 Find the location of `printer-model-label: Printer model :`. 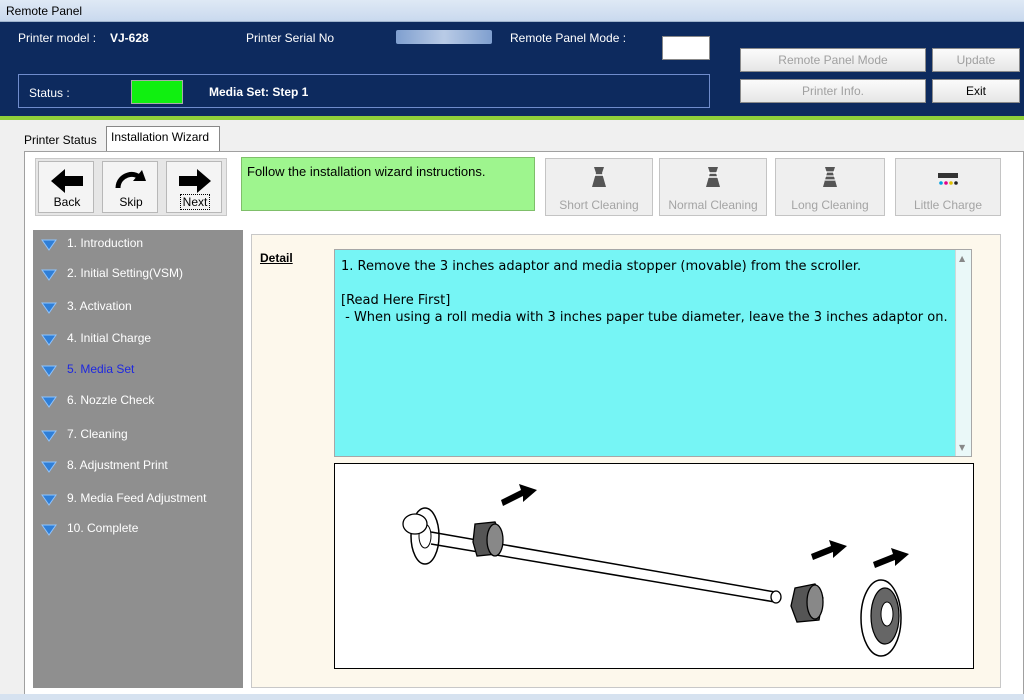

printer-model-label: Printer model : is located at coordinates (57, 38).